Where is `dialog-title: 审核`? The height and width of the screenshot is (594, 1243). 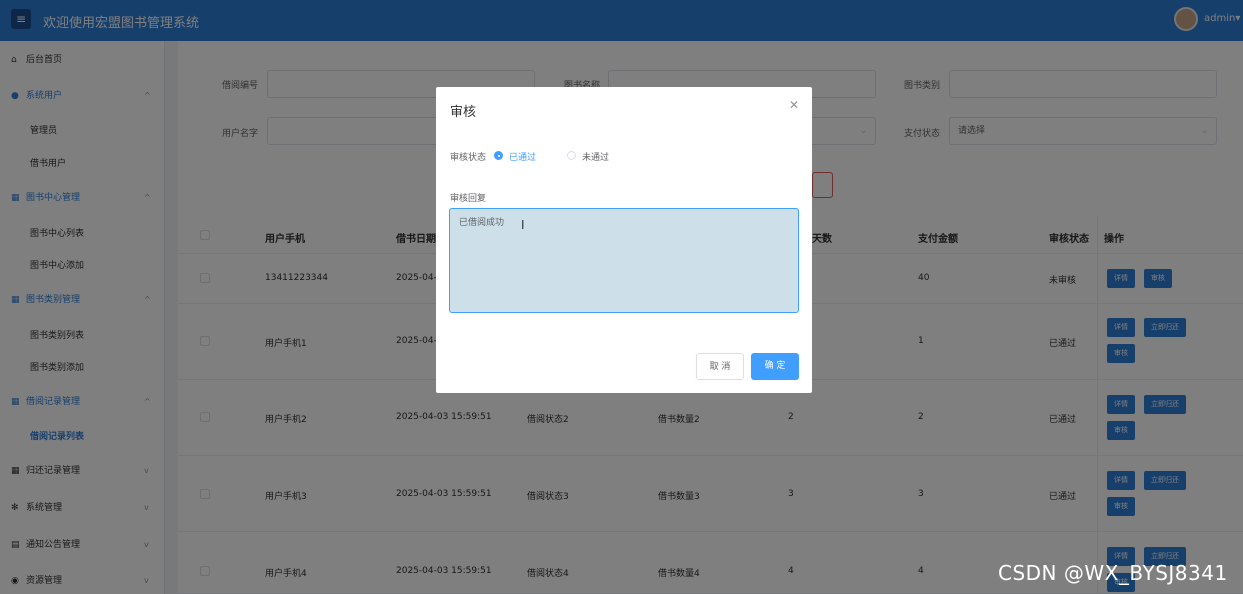
dialog-title: 审核 is located at coordinates (463, 112).